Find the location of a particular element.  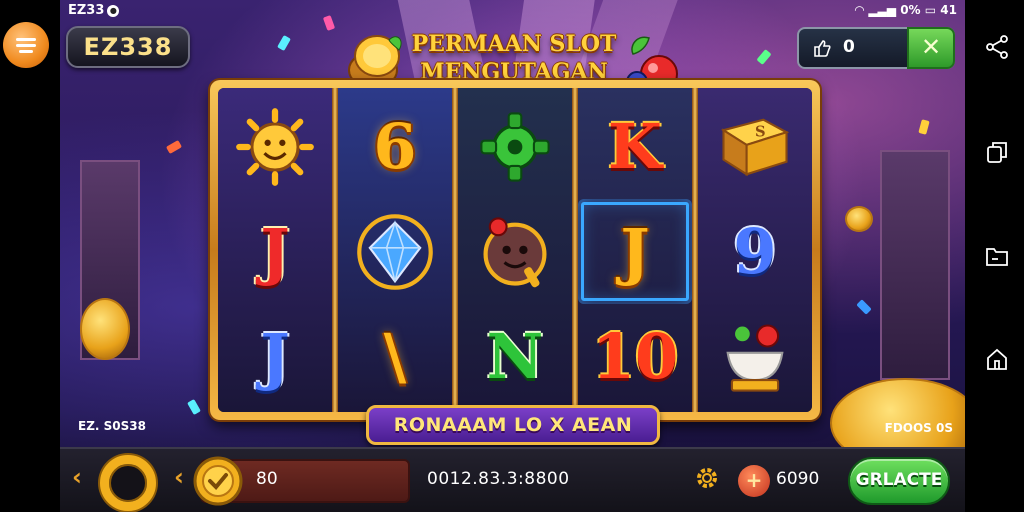

bet-decrease-chevron-icon: ‹ is located at coordinates (179, 477).